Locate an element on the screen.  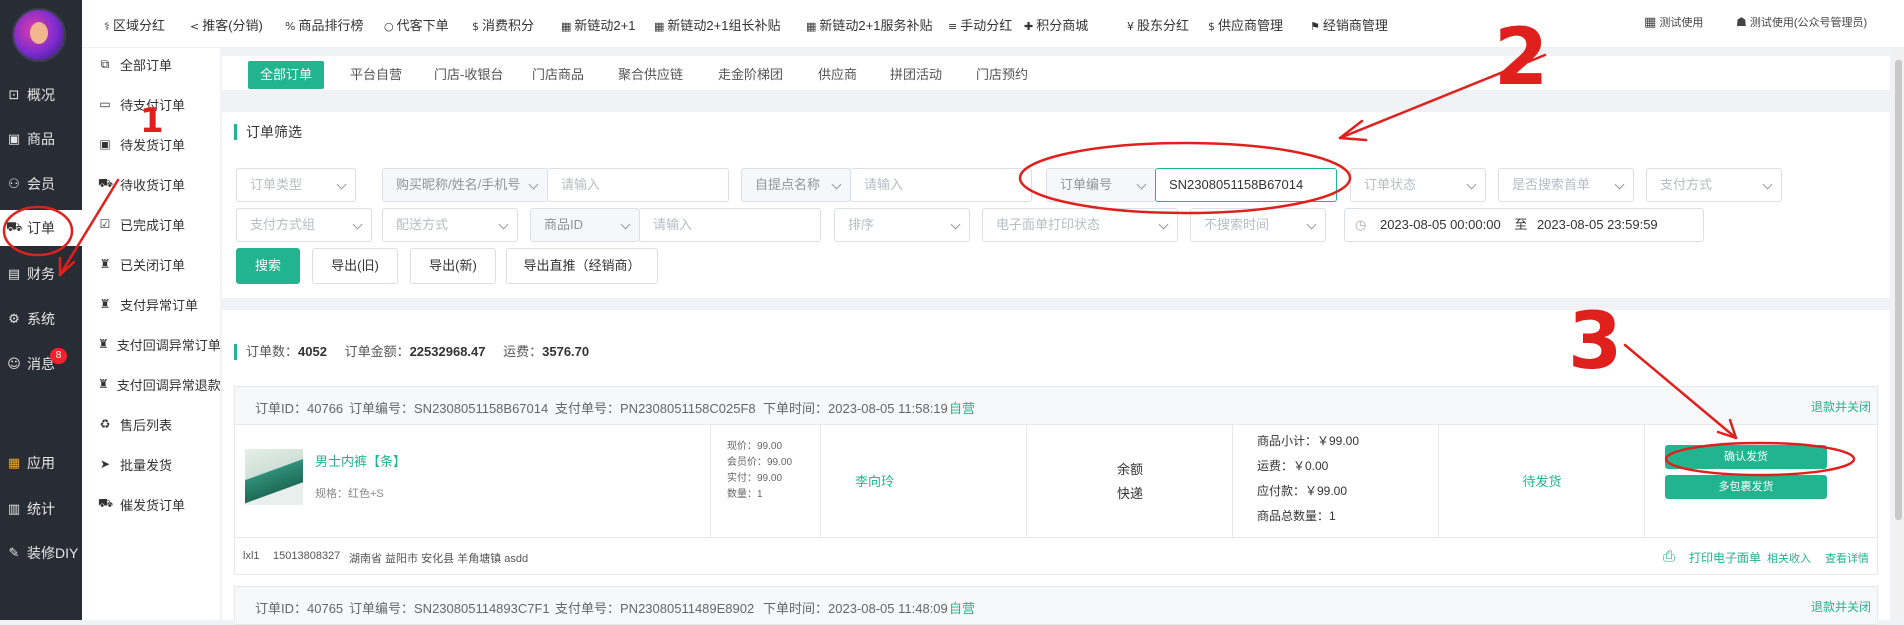
nav-apps: ▦ 应用 is located at coordinates (41, 463).